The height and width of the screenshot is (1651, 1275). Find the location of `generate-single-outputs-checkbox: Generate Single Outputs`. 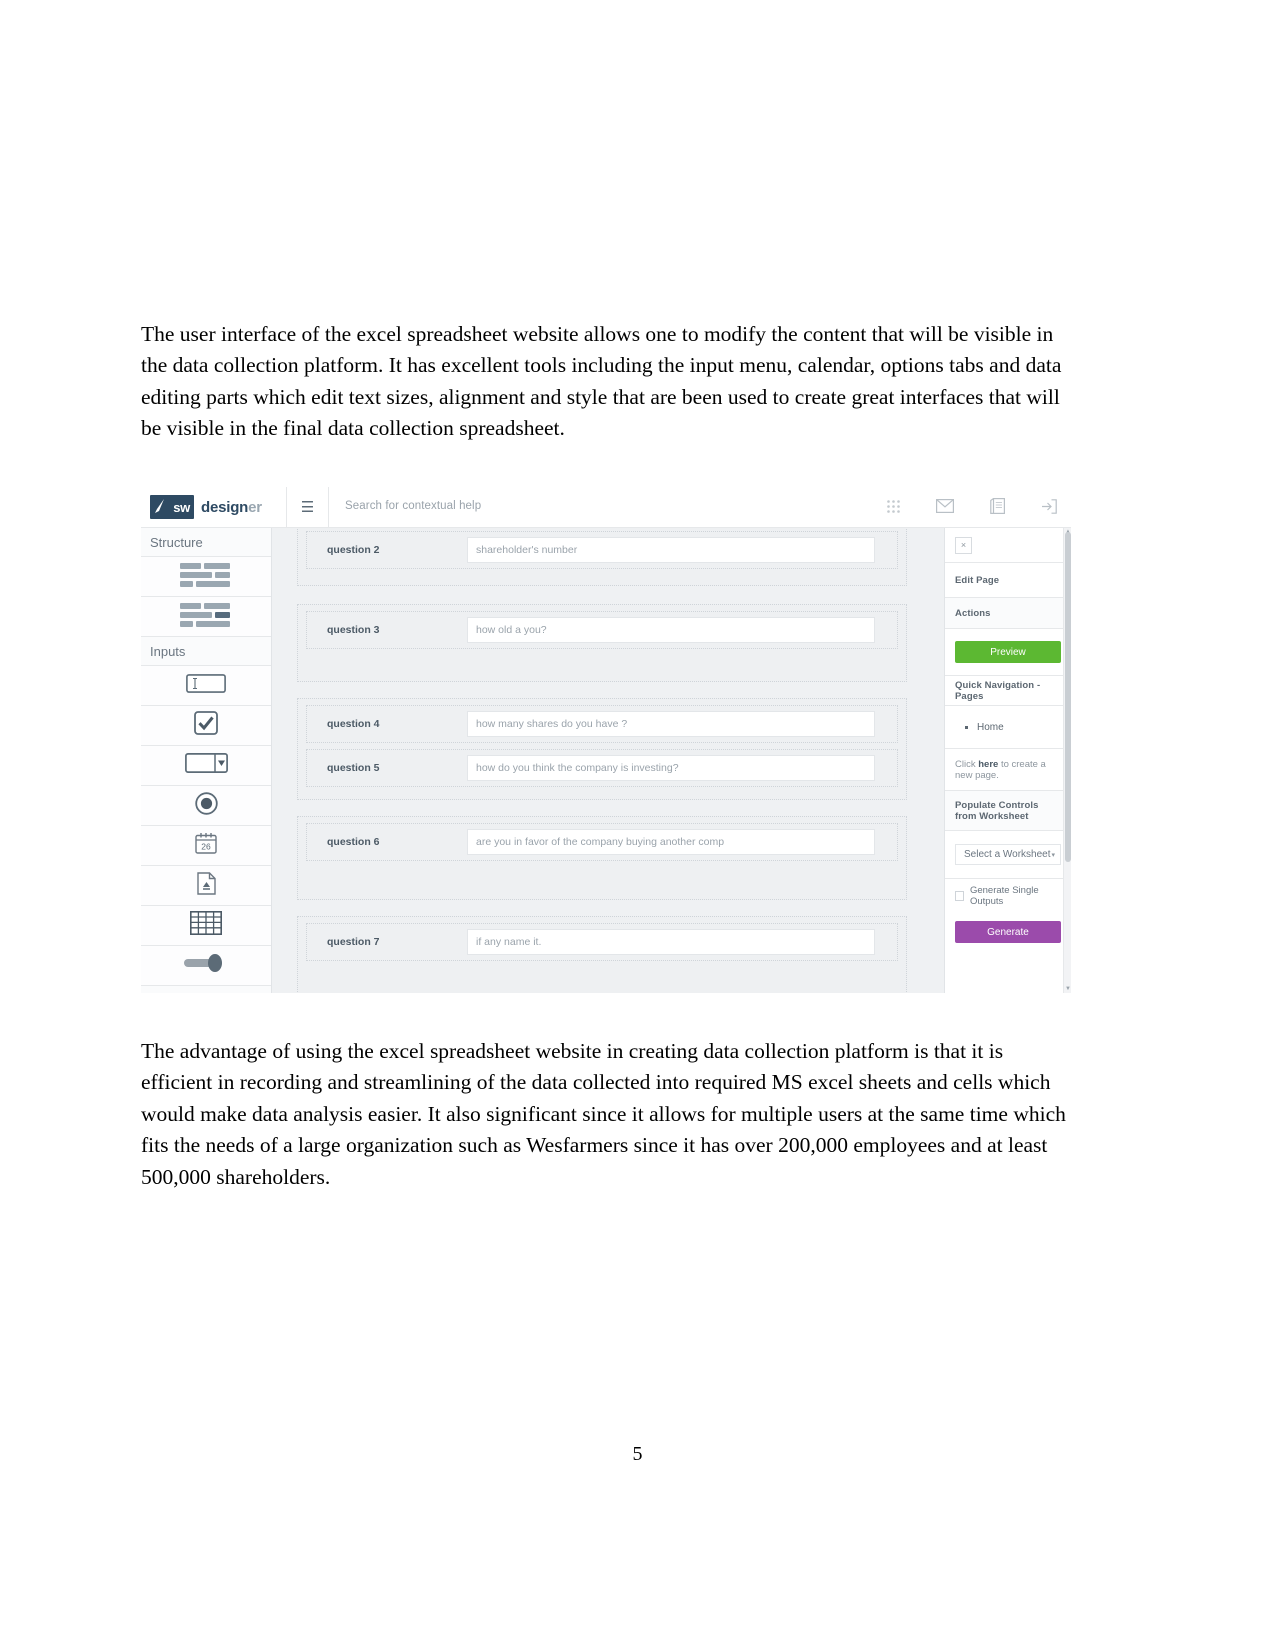

generate-single-outputs-checkbox: Generate Single Outputs is located at coordinates (1008, 896).